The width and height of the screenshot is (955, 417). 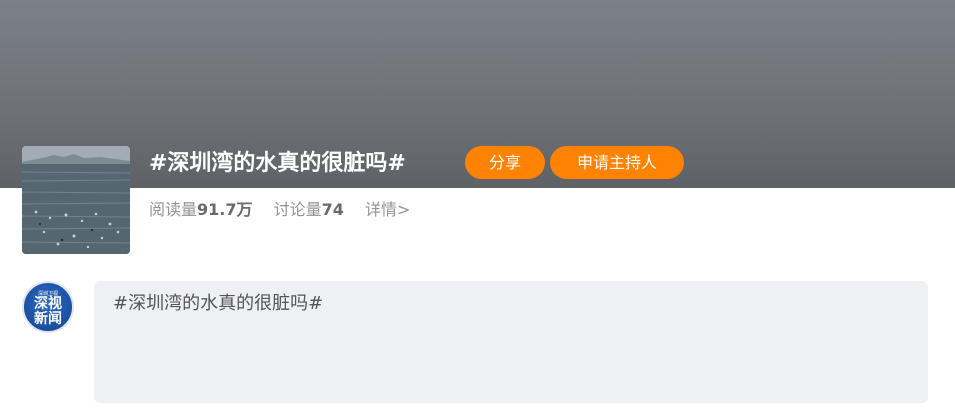 I want to click on read-count-label: 阅读量, so click(x=173, y=209).